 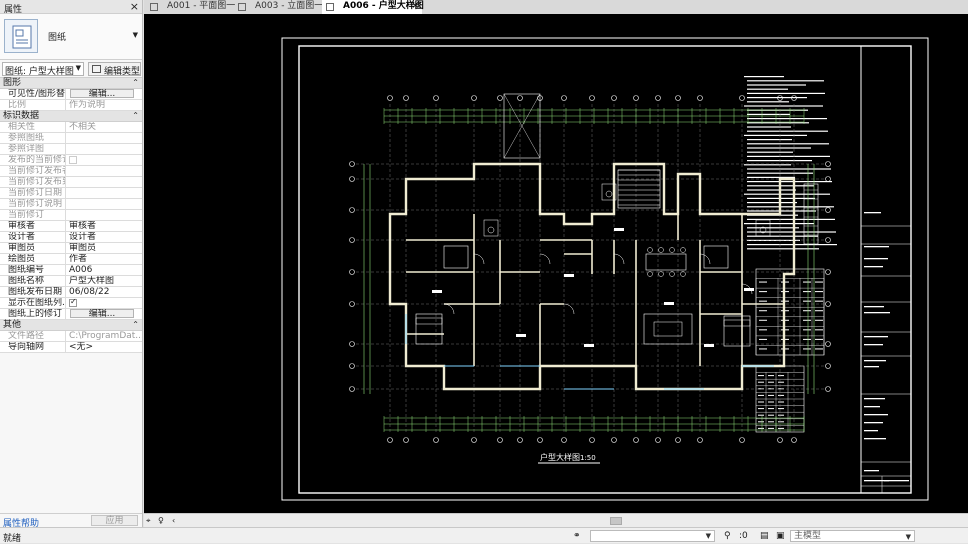 I want to click on property-key: 文件路径, so click(x=33, y=336).